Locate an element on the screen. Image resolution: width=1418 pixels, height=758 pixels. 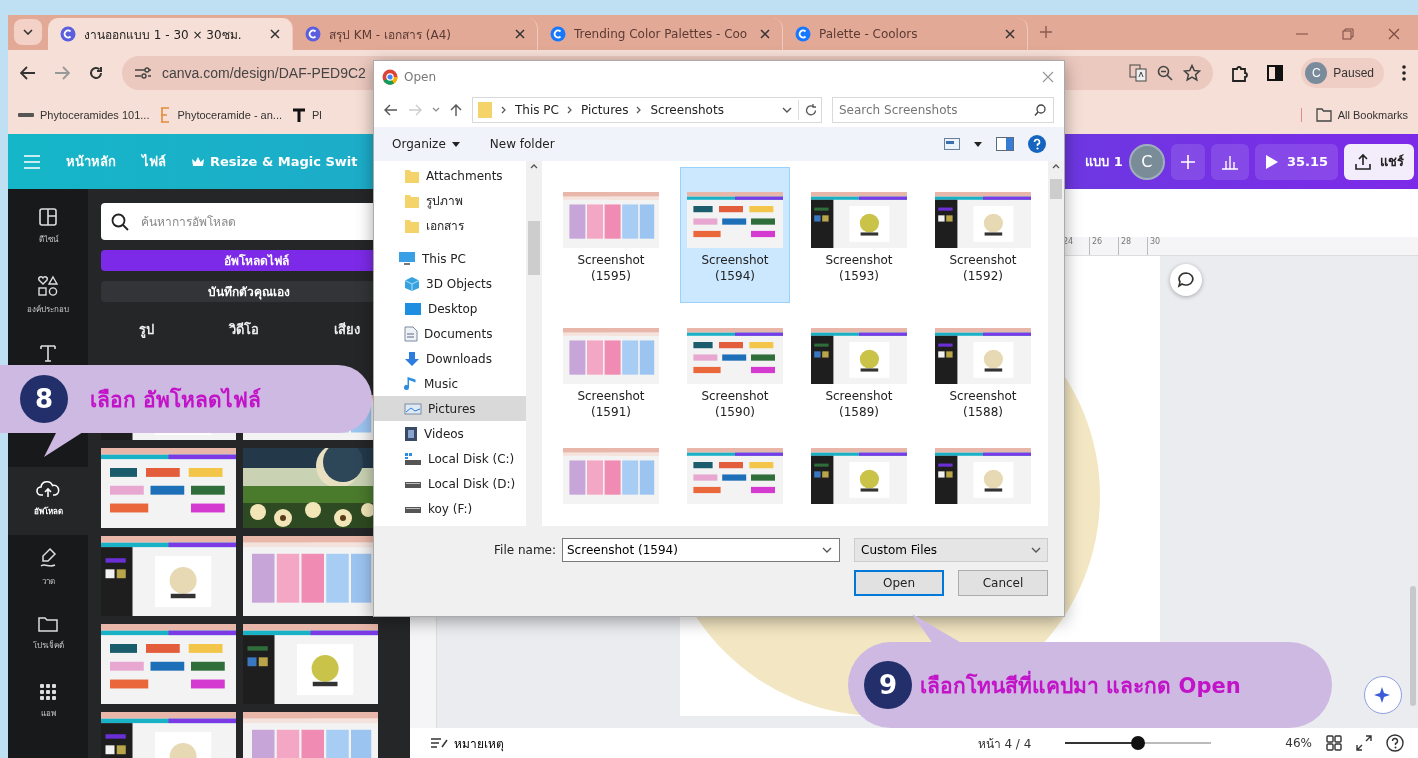
ruler-label: 30 is located at coordinates (1158, 246).